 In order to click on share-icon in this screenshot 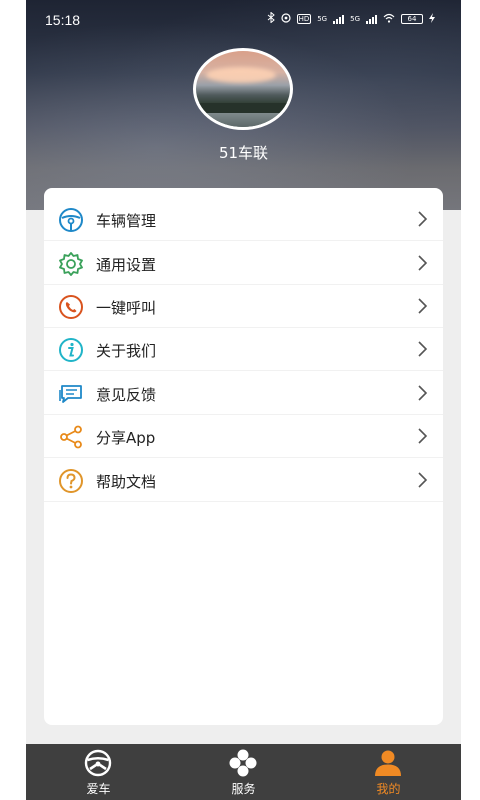, I will do `click(71, 437)`.